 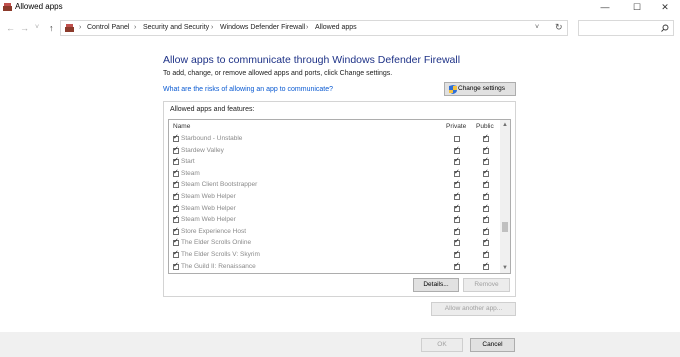 What do you see at coordinates (665, 7) in the screenshot?
I see `close-button: ✕` at bounding box center [665, 7].